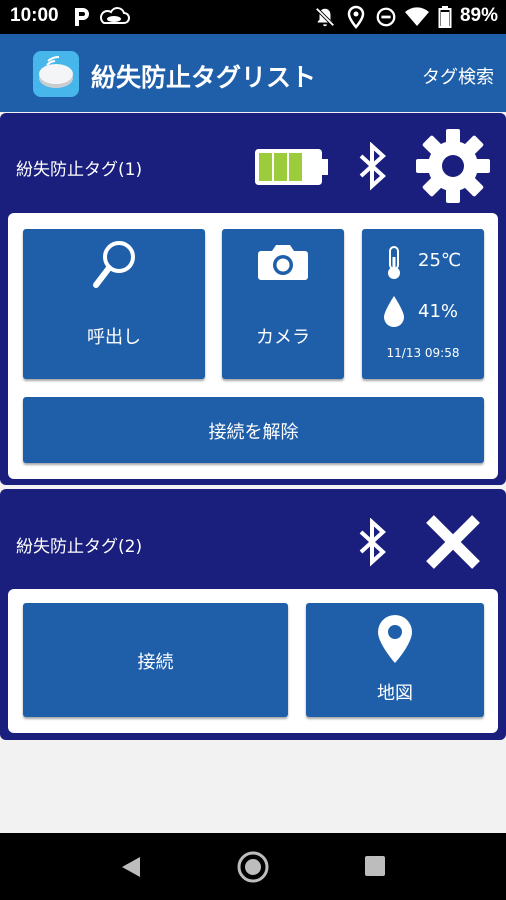 Image resolution: width=506 pixels, height=900 pixels. I want to click on back-icon, so click(131, 867).